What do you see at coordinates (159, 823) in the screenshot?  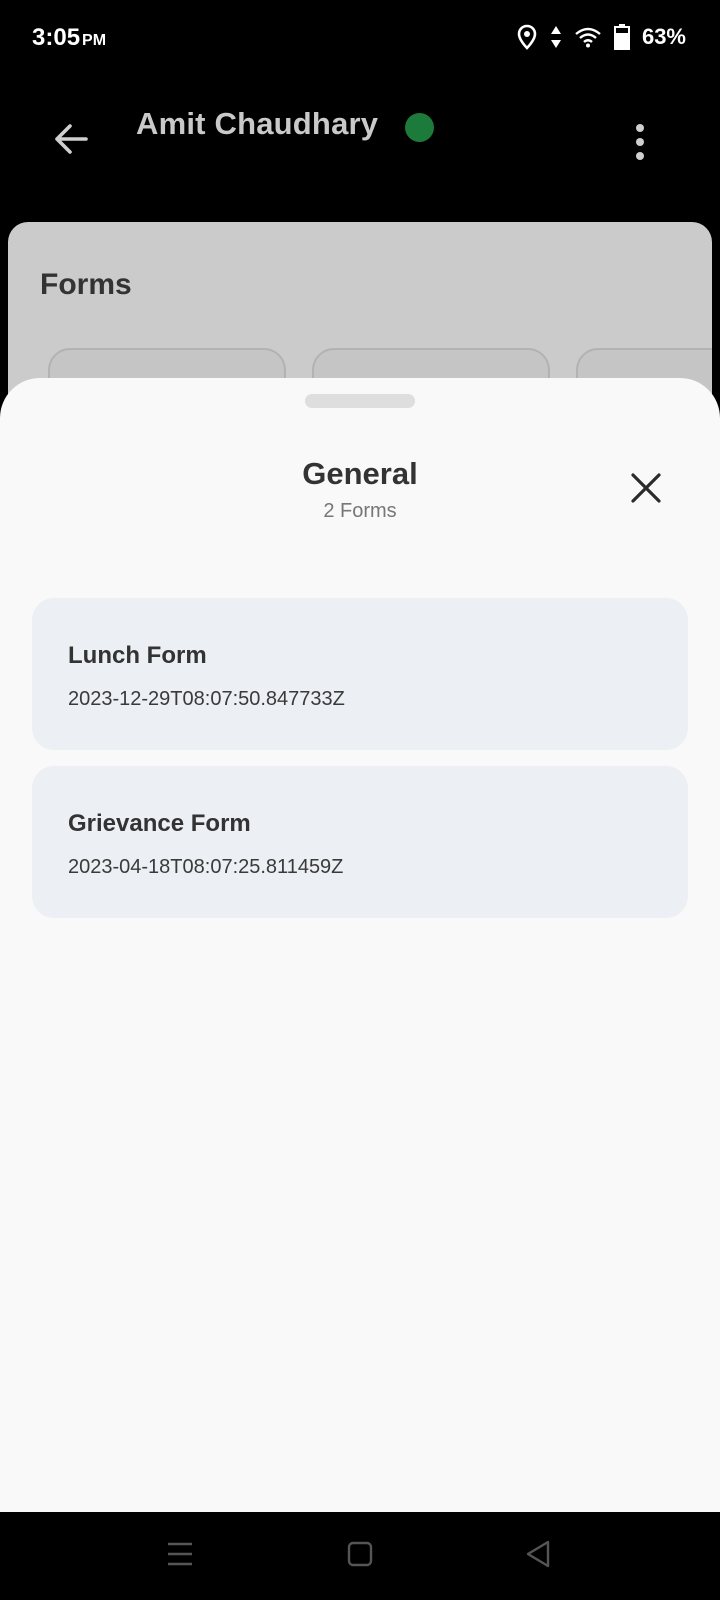 I see `form-name: Grievance Form` at bounding box center [159, 823].